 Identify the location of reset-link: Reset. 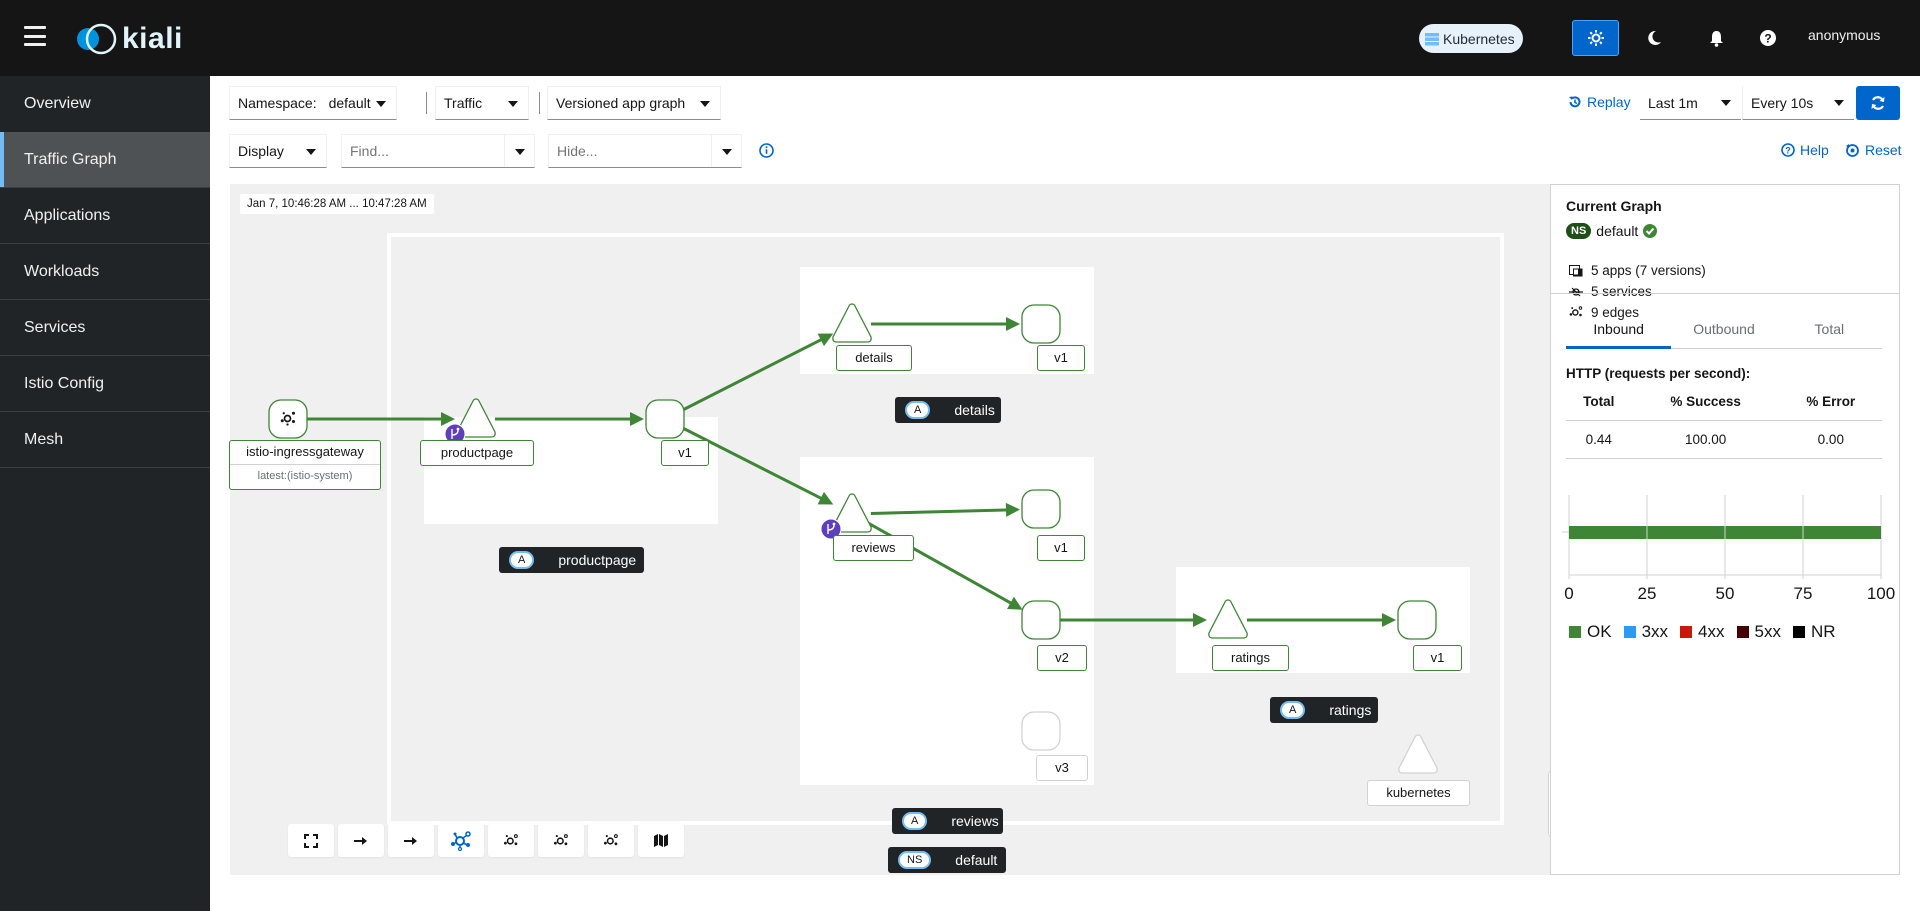
(1873, 150).